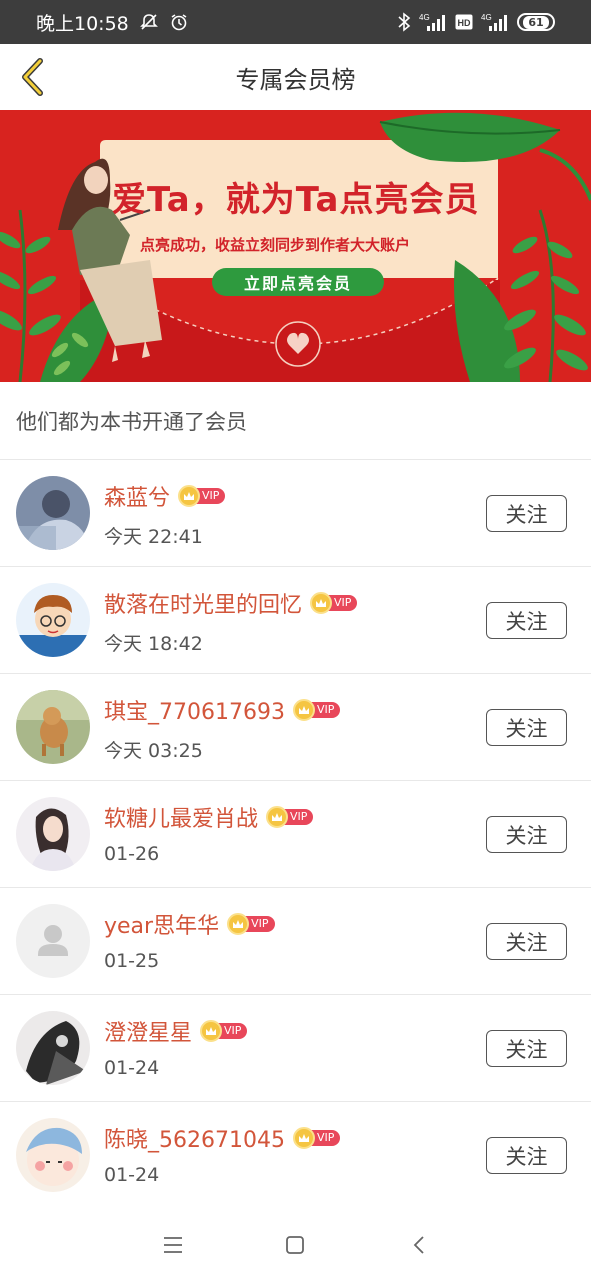 This screenshot has width=591, height=1280. Describe the element at coordinates (148, 1031) in the screenshot. I see `member-name: 澄澄星星` at that location.